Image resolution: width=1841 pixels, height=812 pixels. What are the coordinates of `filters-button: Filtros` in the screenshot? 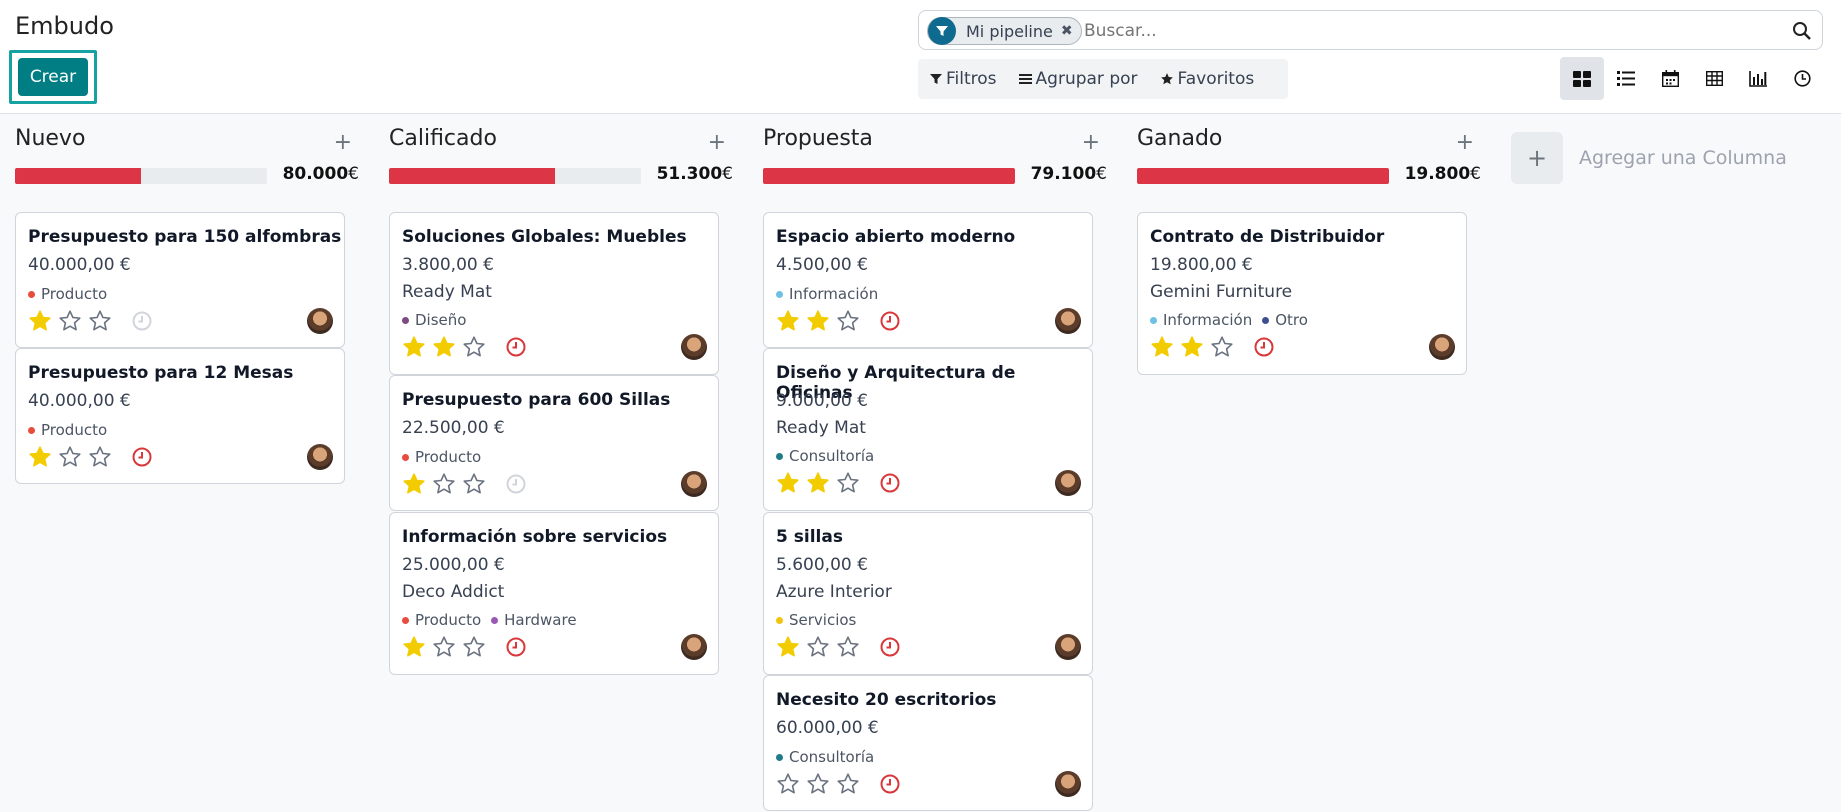 It's located at (963, 79).